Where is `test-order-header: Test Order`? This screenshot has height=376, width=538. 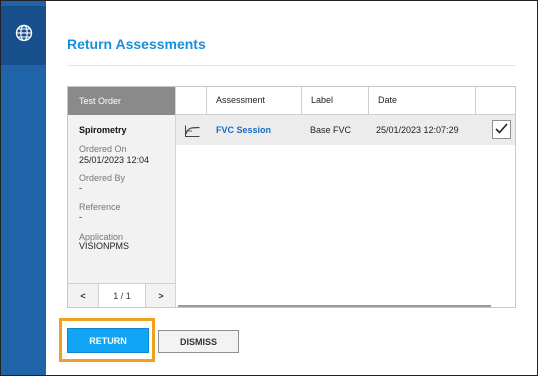 test-order-header: Test Order is located at coordinates (121, 101).